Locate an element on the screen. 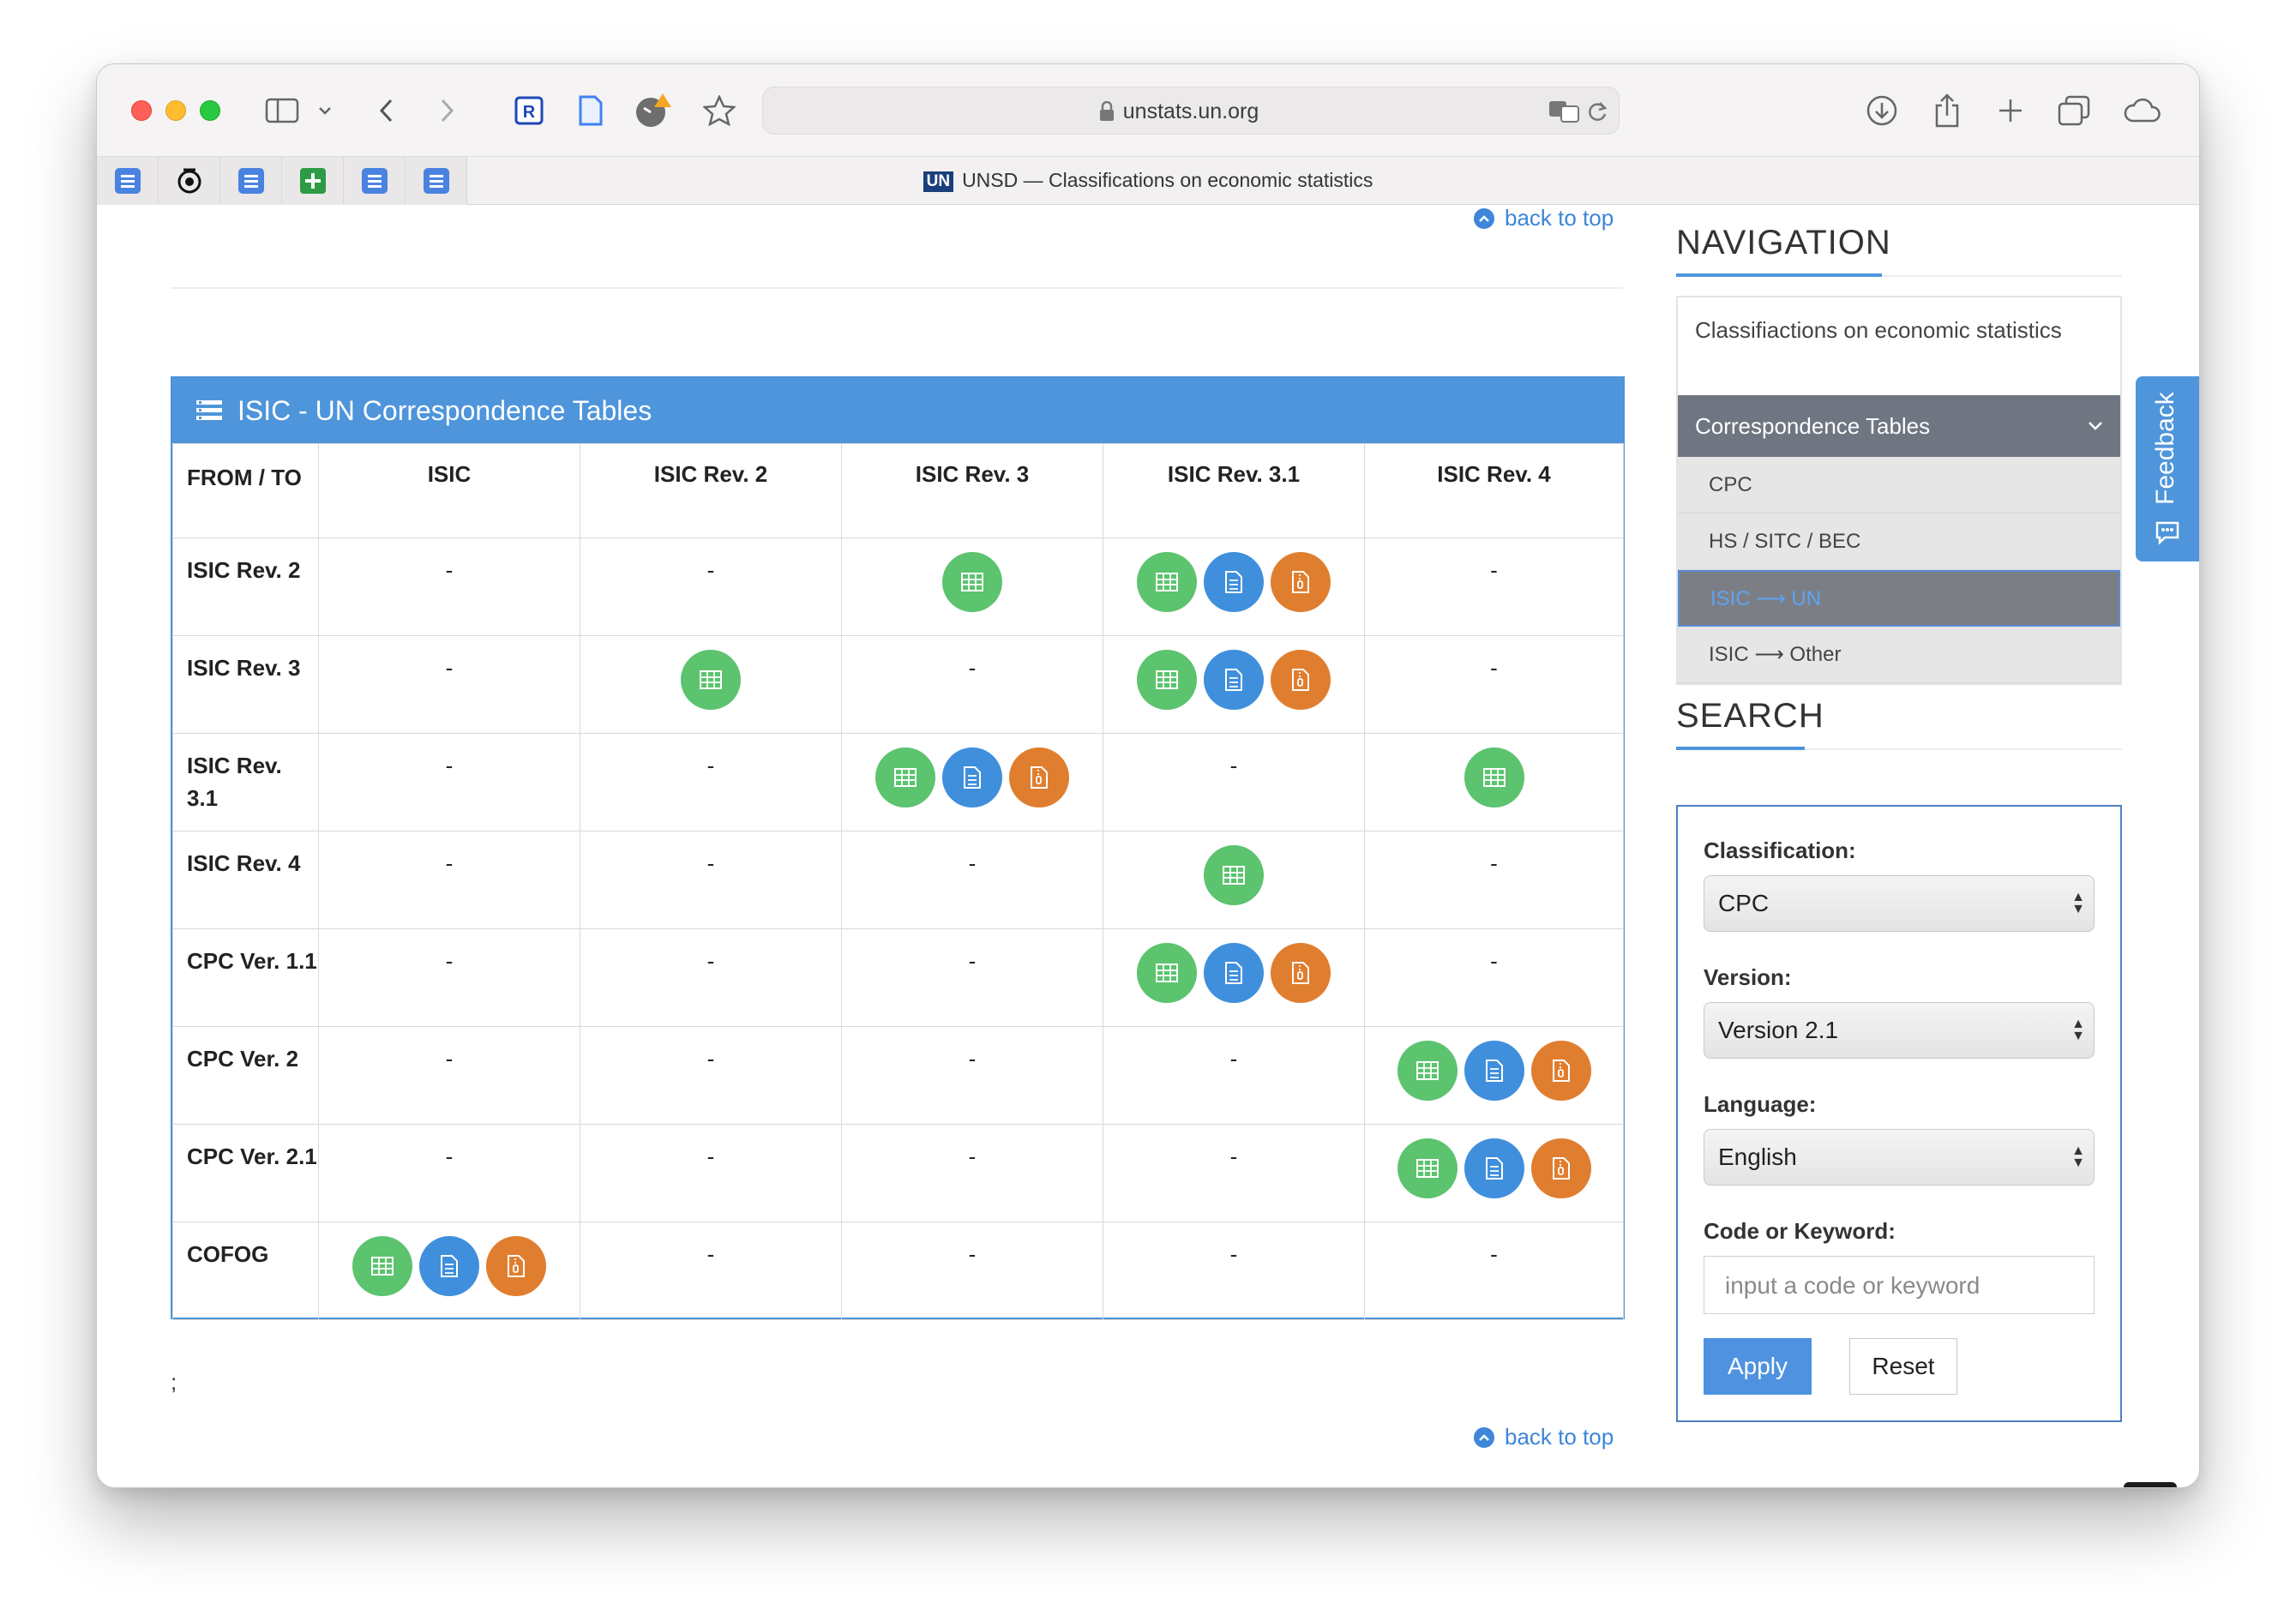 The width and height of the screenshot is (2296, 1615). forward-icon is located at coordinates (447, 110).